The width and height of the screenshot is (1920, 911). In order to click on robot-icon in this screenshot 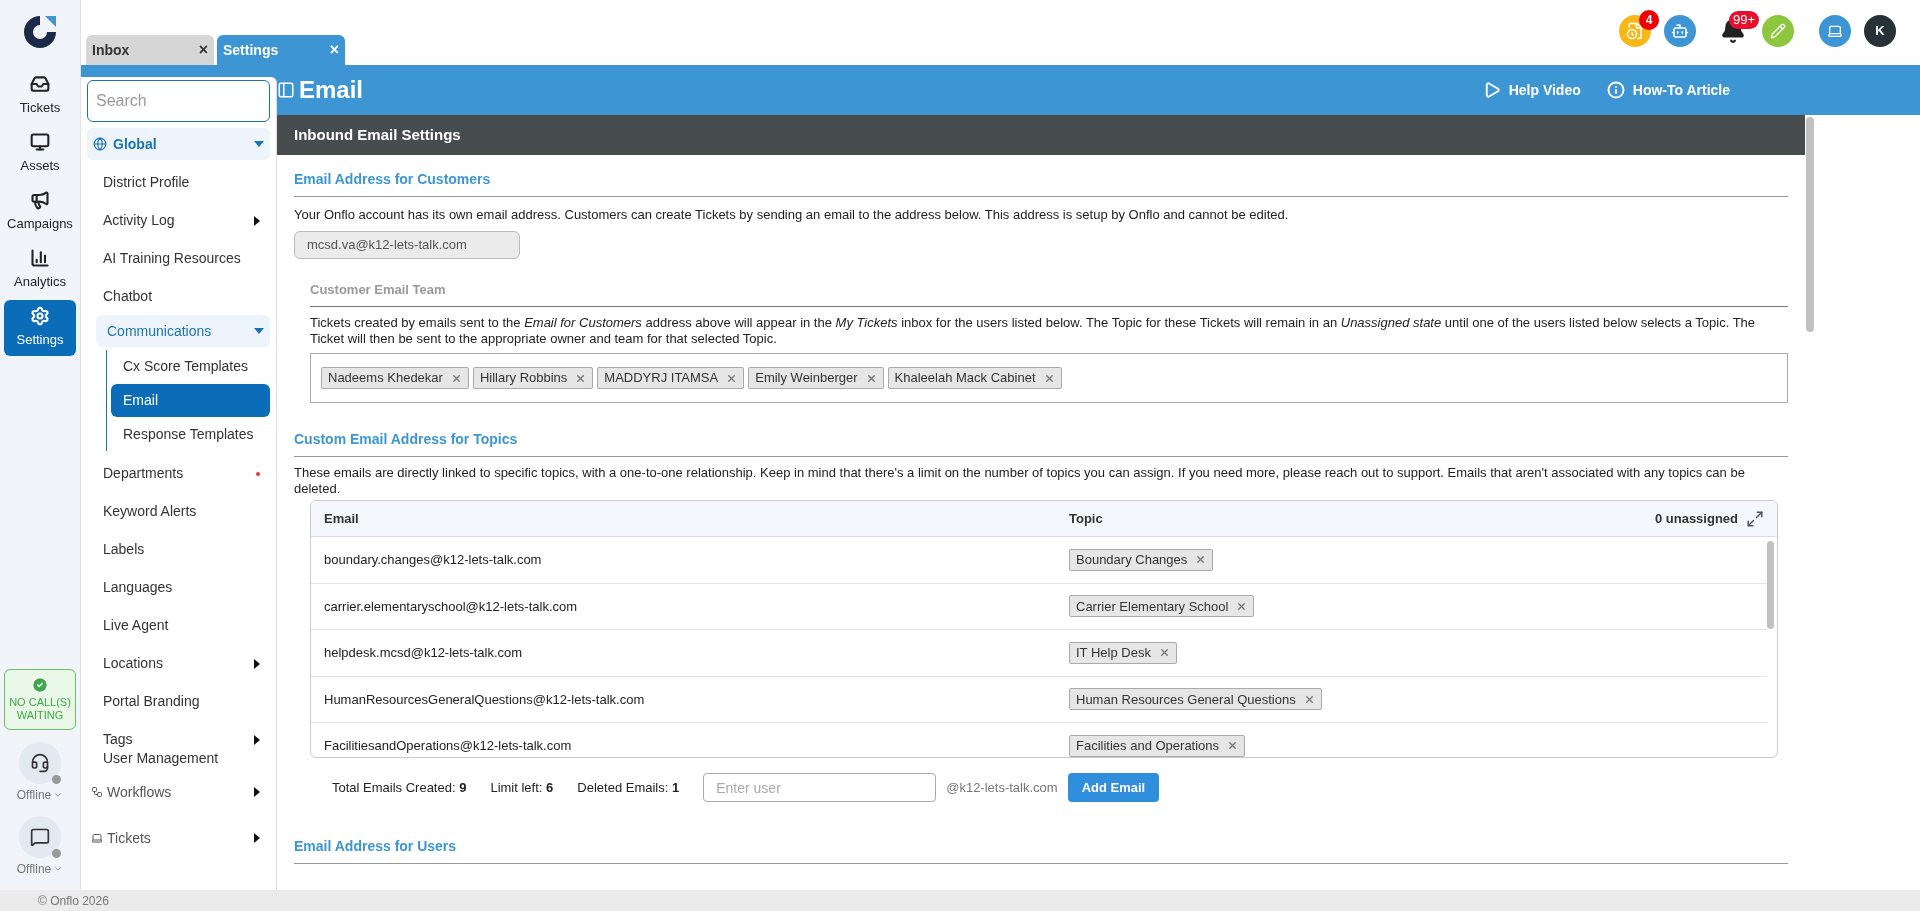, I will do `click(1680, 31)`.